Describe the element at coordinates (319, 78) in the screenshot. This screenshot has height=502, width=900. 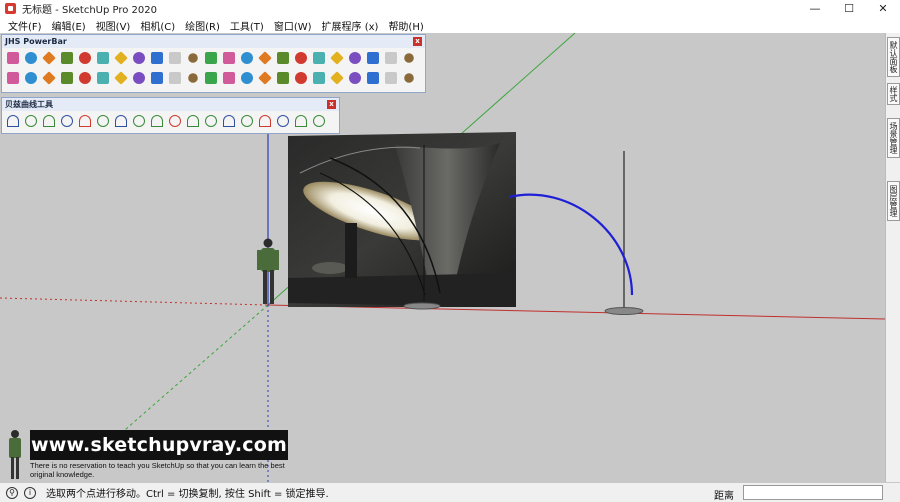
I see `jhs-row2-tool-18-icon` at that location.